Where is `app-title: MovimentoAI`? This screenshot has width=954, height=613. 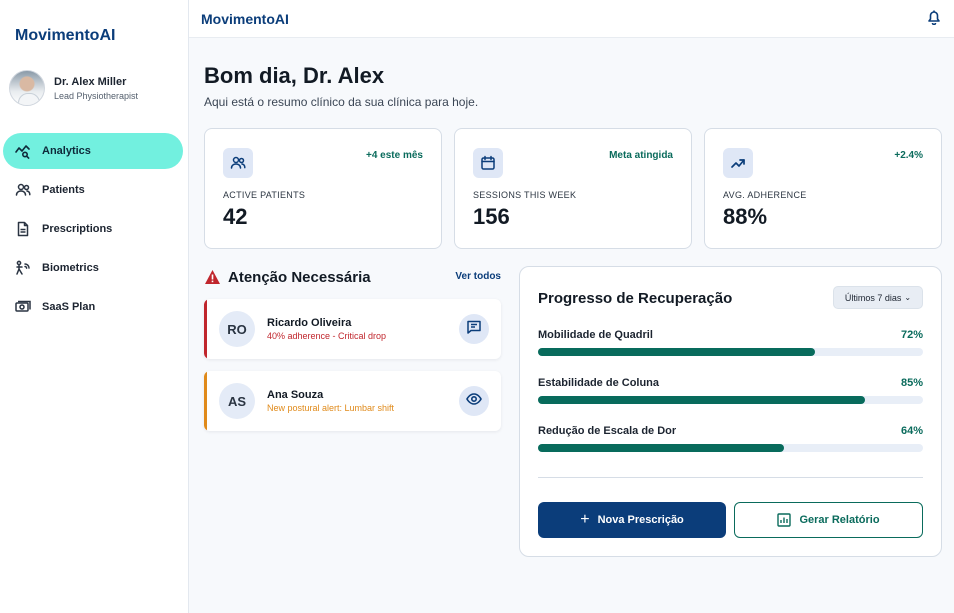
app-title: MovimentoAI is located at coordinates (245, 19).